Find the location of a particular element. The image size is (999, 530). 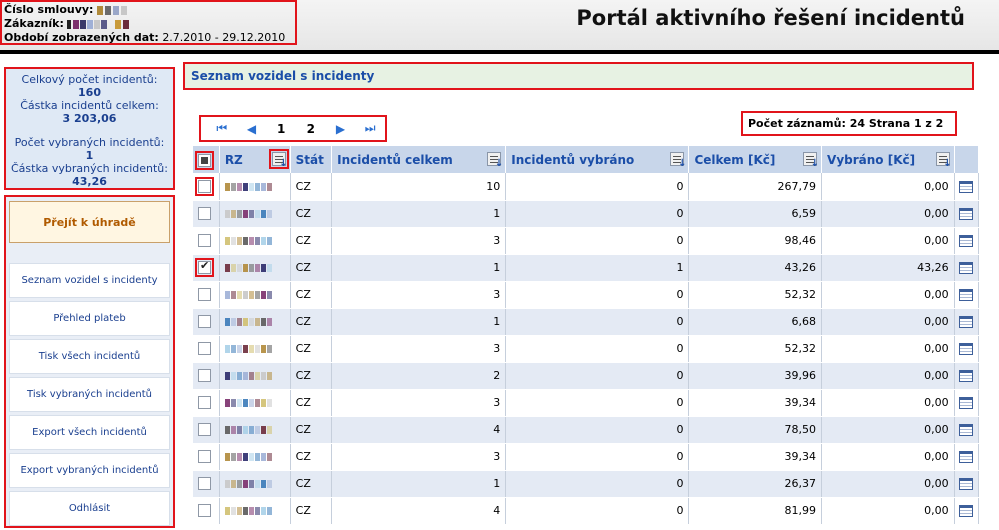

total-czk-cell: 39,96 is located at coordinates (755, 376).